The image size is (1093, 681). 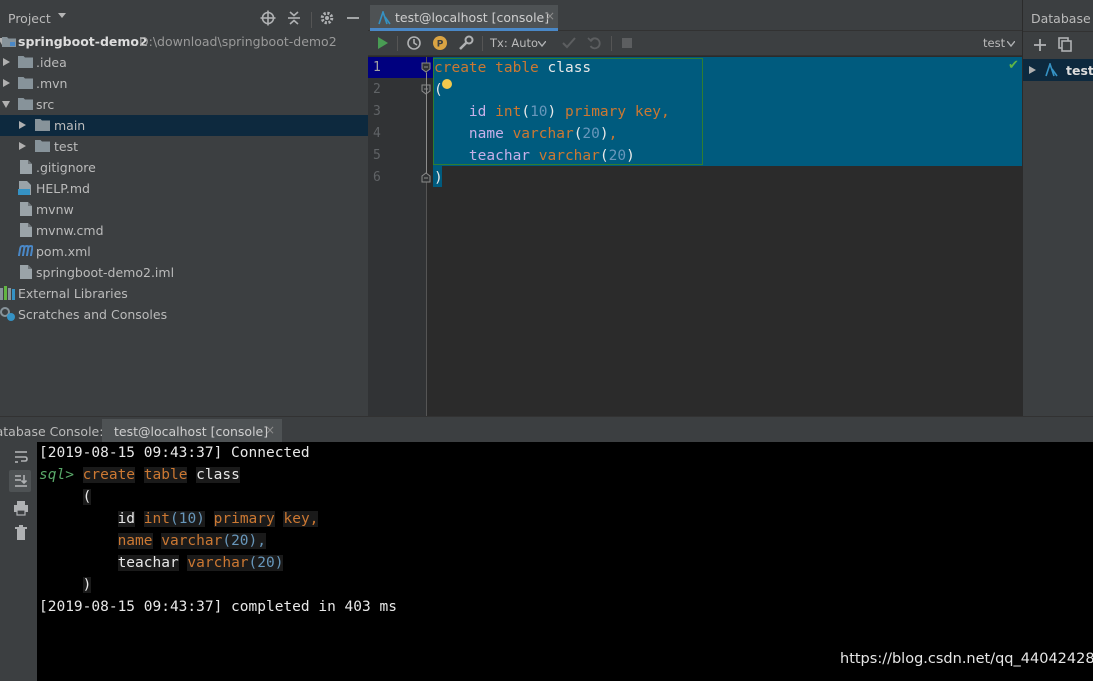 I want to click on tree-item-gitignore: .gitignore, so click(x=184, y=167).